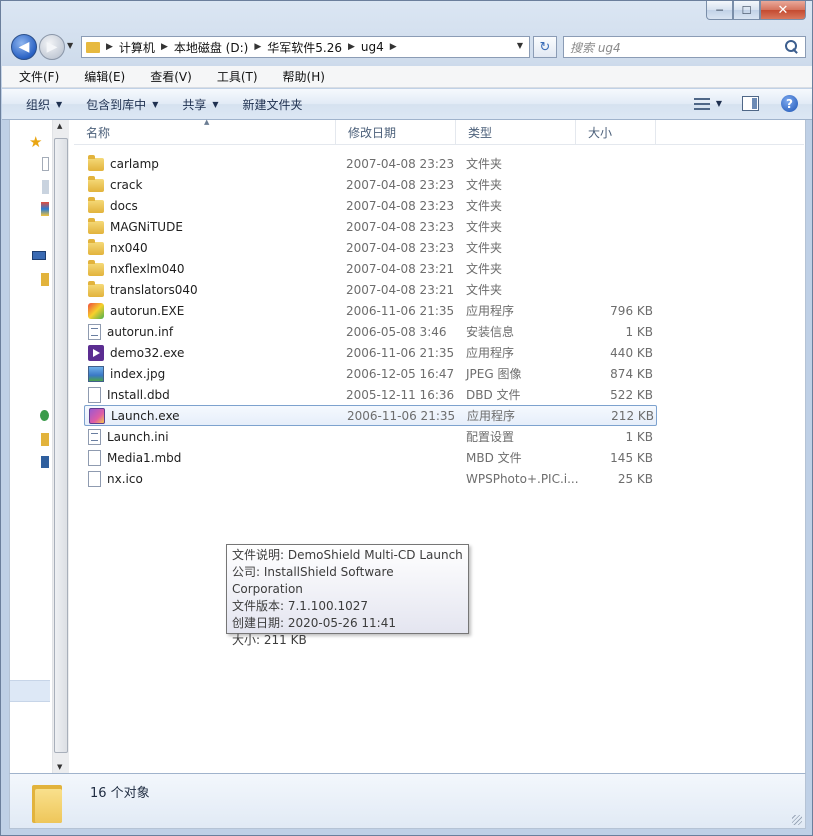  Describe the element at coordinates (494, 374) in the screenshot. I see `file-type: JPEG 图像` at that location.